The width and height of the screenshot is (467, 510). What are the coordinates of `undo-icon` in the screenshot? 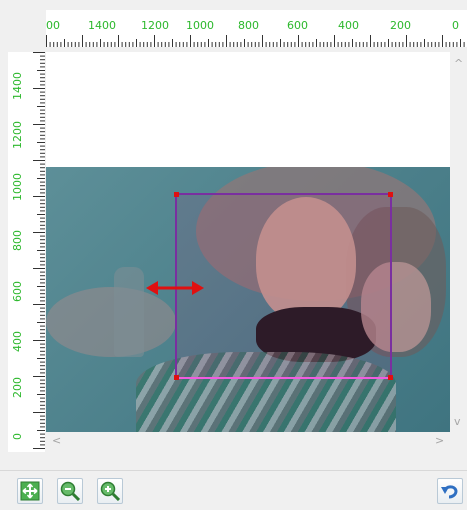 It's located at (449, 492).